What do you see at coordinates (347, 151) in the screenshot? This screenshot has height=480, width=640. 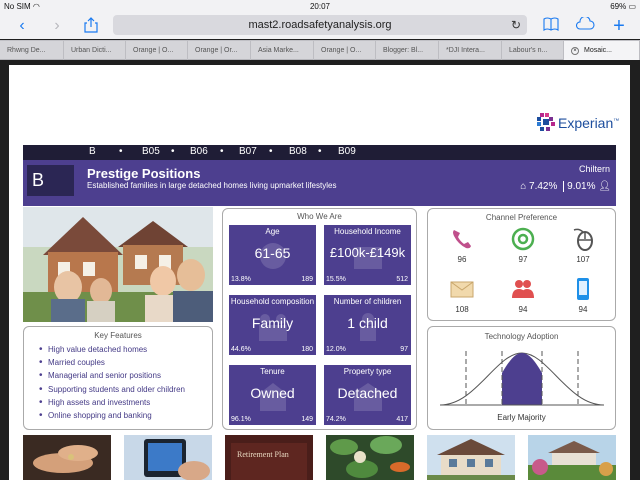 I see `group-strip-item: B09` at bounding box center [347, 151].